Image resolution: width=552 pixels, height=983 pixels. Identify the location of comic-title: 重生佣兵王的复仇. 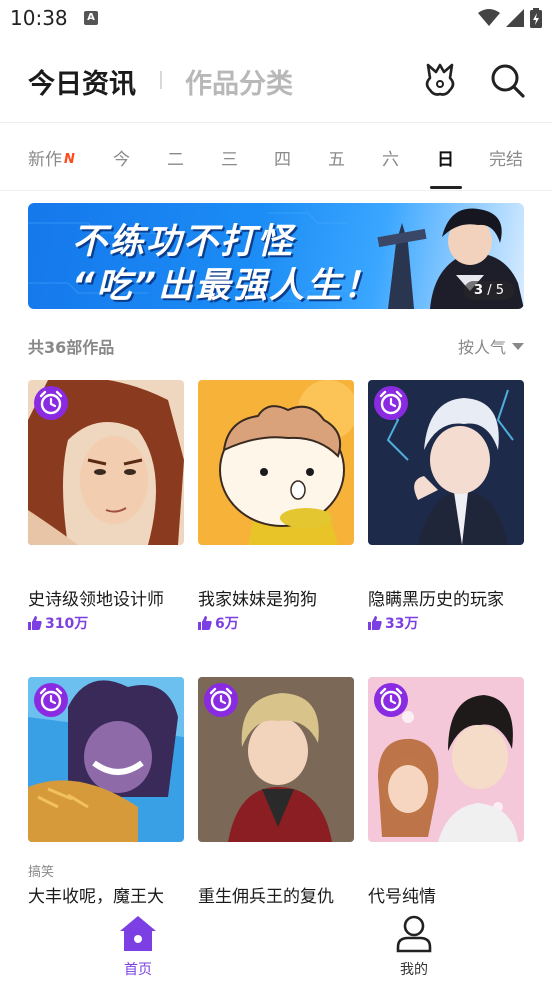
(266, 897).